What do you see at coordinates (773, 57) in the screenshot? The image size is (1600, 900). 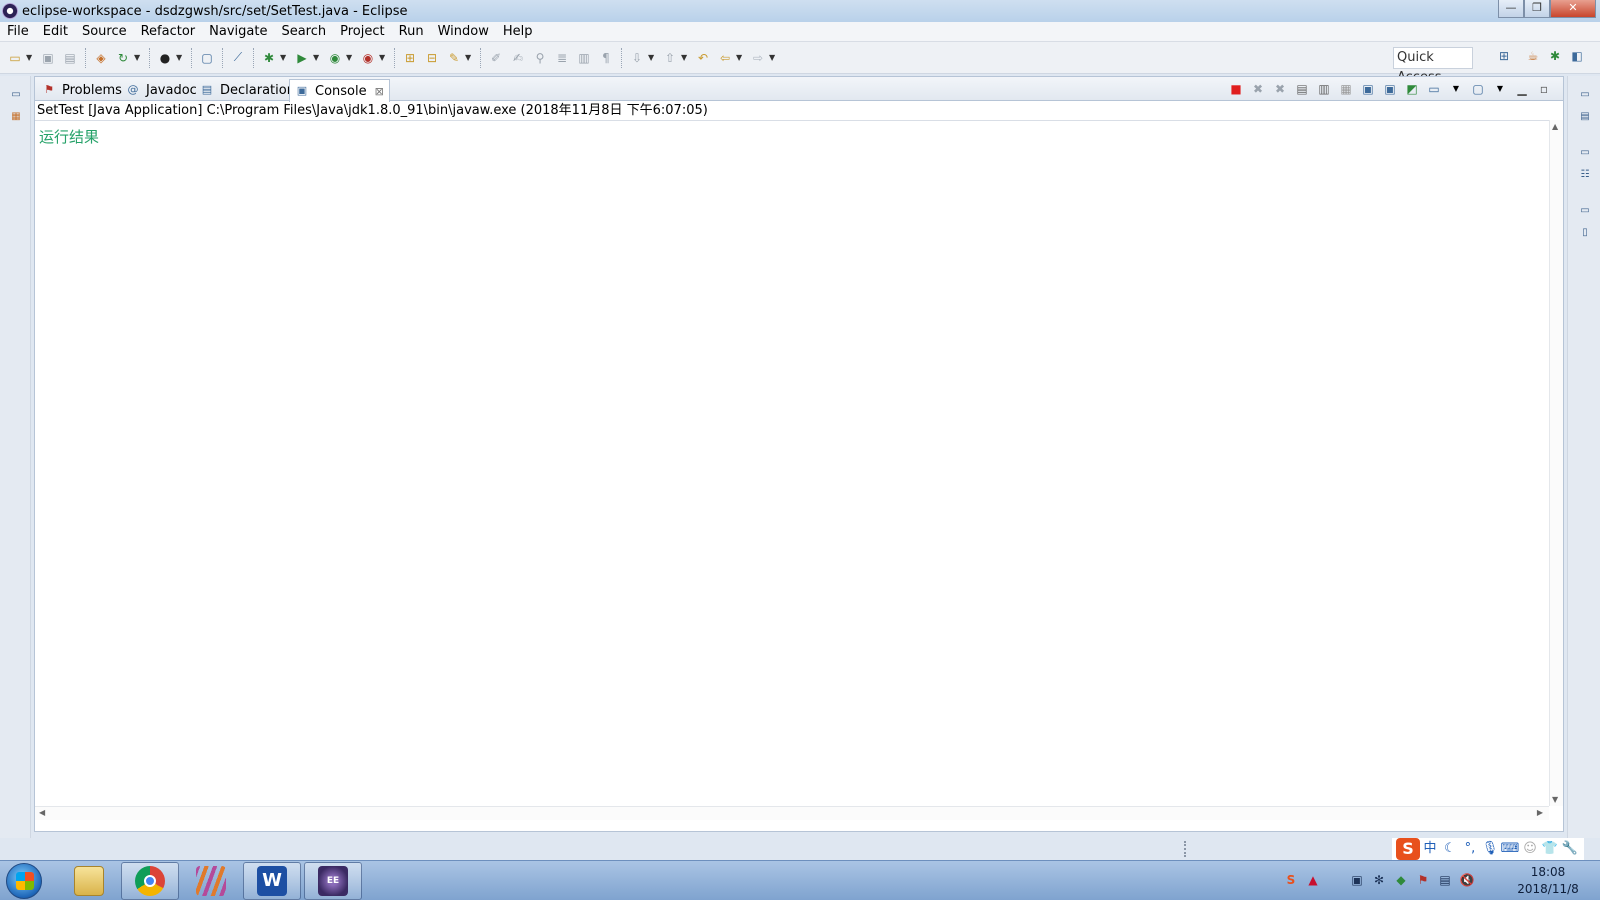 I see `forward-dropdown-icon: ▼` at bounding box center [773, 57].